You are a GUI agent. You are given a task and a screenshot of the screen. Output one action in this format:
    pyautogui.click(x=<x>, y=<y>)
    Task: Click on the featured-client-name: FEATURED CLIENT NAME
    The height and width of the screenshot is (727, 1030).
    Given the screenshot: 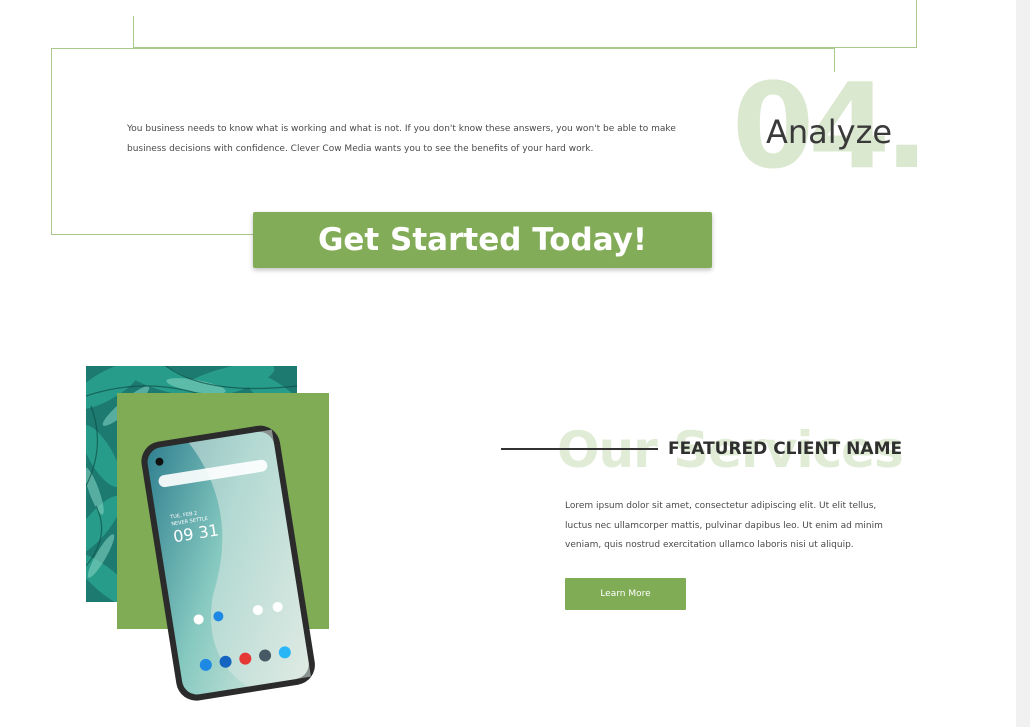 What is the action you would take?
    pyautogui.click(x=785, y=449)
    